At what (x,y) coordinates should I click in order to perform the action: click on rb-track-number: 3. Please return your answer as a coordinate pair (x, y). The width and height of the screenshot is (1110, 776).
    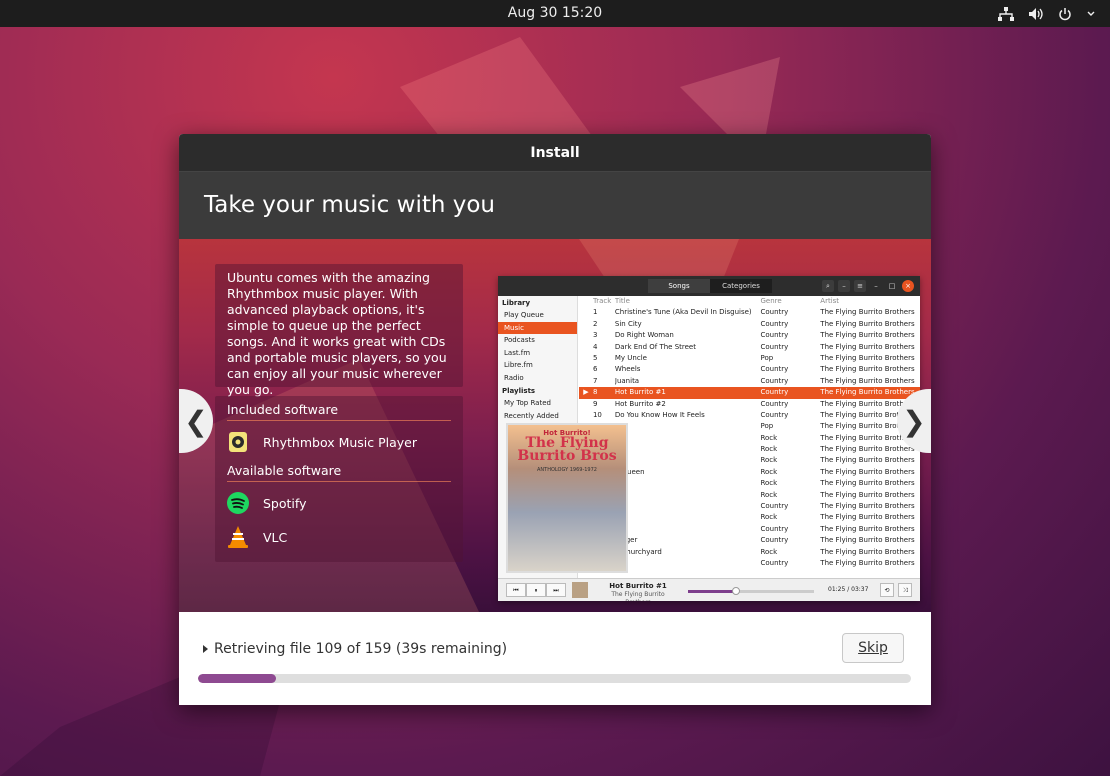
    Looking at the image, I should click on (595, 335).